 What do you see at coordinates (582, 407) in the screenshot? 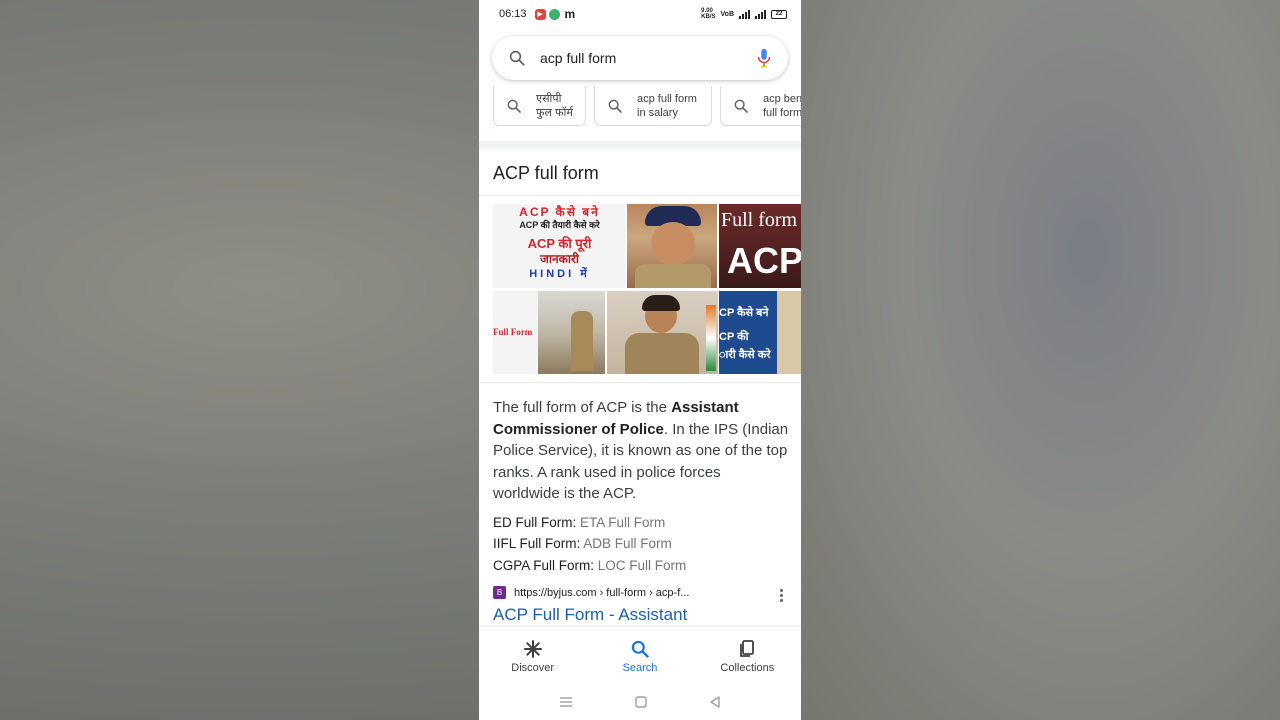
I see `description-text: The full form of ACP is the` at bounding box center [582, 407].